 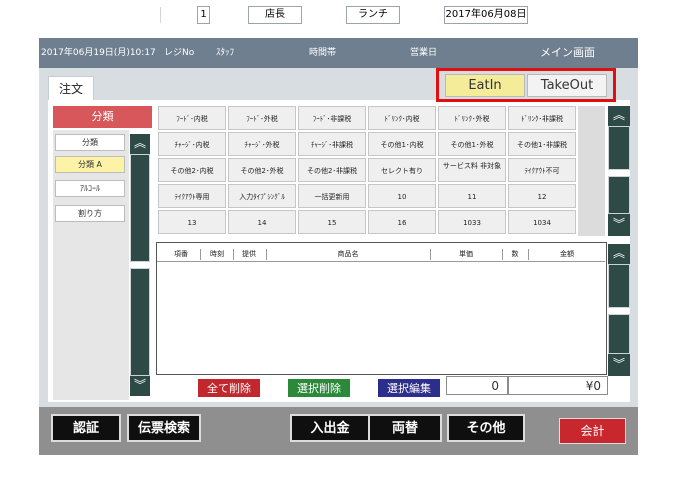 I want to click on product-button: 入力ﾀｲﾌﾟｼﾝｸﾞﾙ, so click(x=262, y=196).